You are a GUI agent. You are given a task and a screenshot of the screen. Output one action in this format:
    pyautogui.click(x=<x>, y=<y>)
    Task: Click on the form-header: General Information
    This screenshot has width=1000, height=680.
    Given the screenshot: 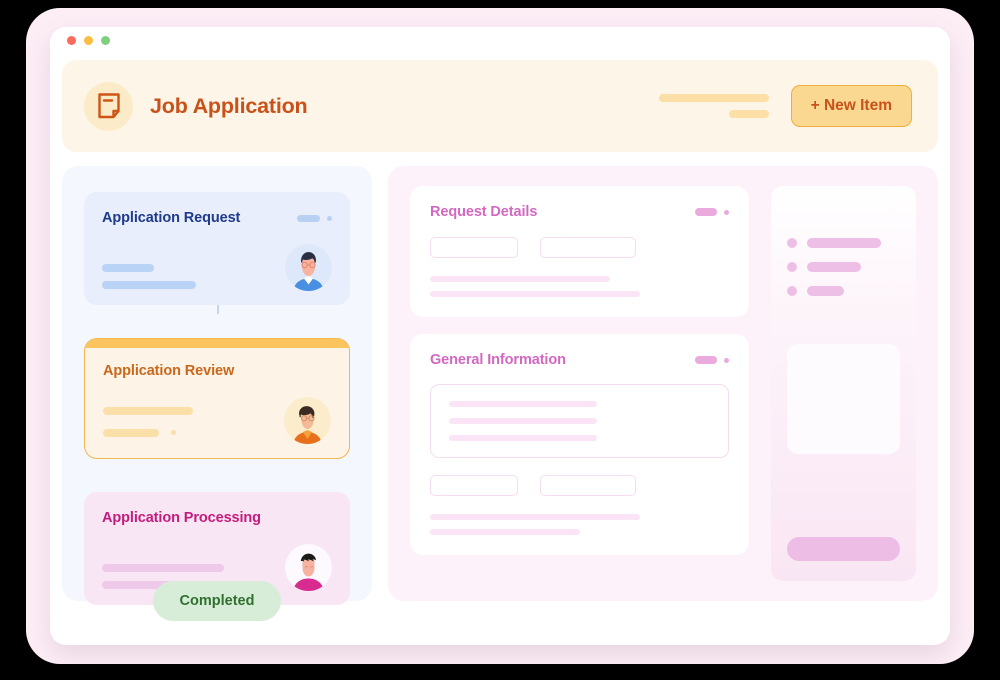 What is the action you would take?
    pyautogui.click(x=579, y=360)
    